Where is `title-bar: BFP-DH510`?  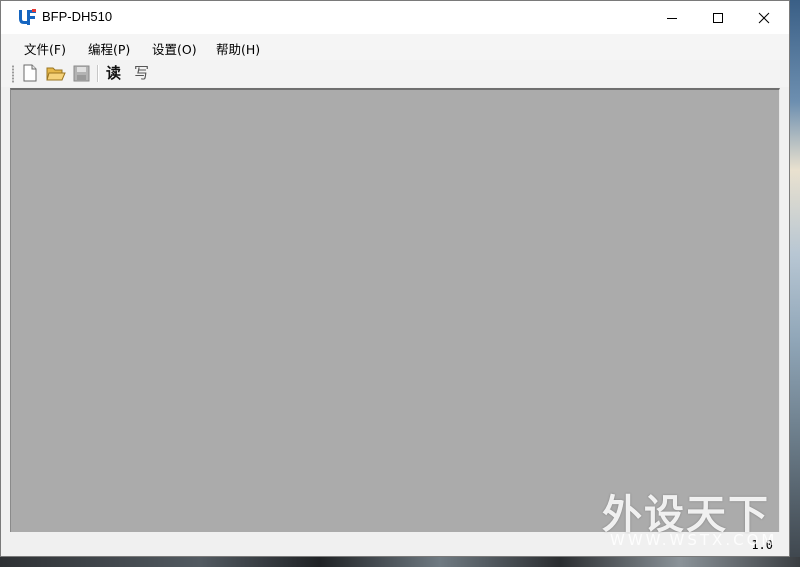
title-bar: BFP-DH510 is located at coordinates (395, 17).